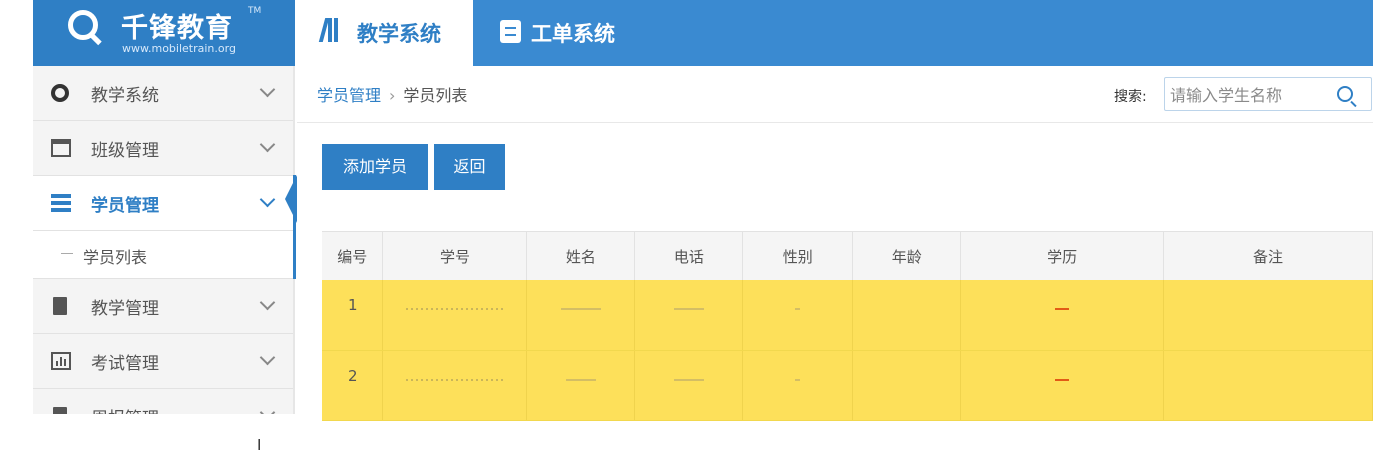 This screenshot has height=454, width=1389. Describe the element at coordinates (115, 257) in the screenshot. I see `sidebar-subitem-label: 学员列表` at that location.